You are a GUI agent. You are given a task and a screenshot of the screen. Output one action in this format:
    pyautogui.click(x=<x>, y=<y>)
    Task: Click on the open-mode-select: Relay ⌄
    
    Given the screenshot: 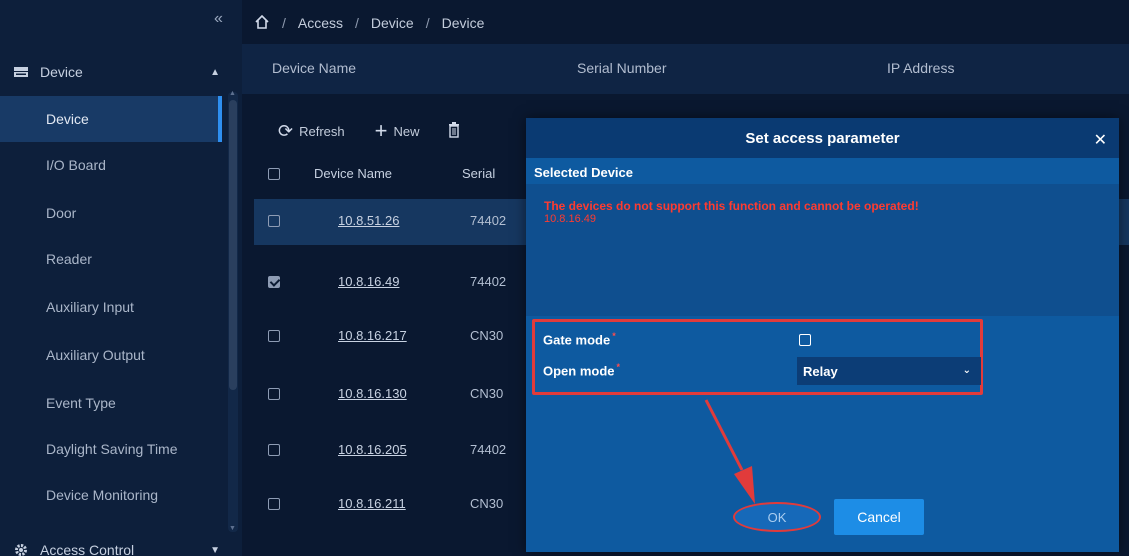 What is the action you would take?
    pyautogui.click(x=889, y=371)
    